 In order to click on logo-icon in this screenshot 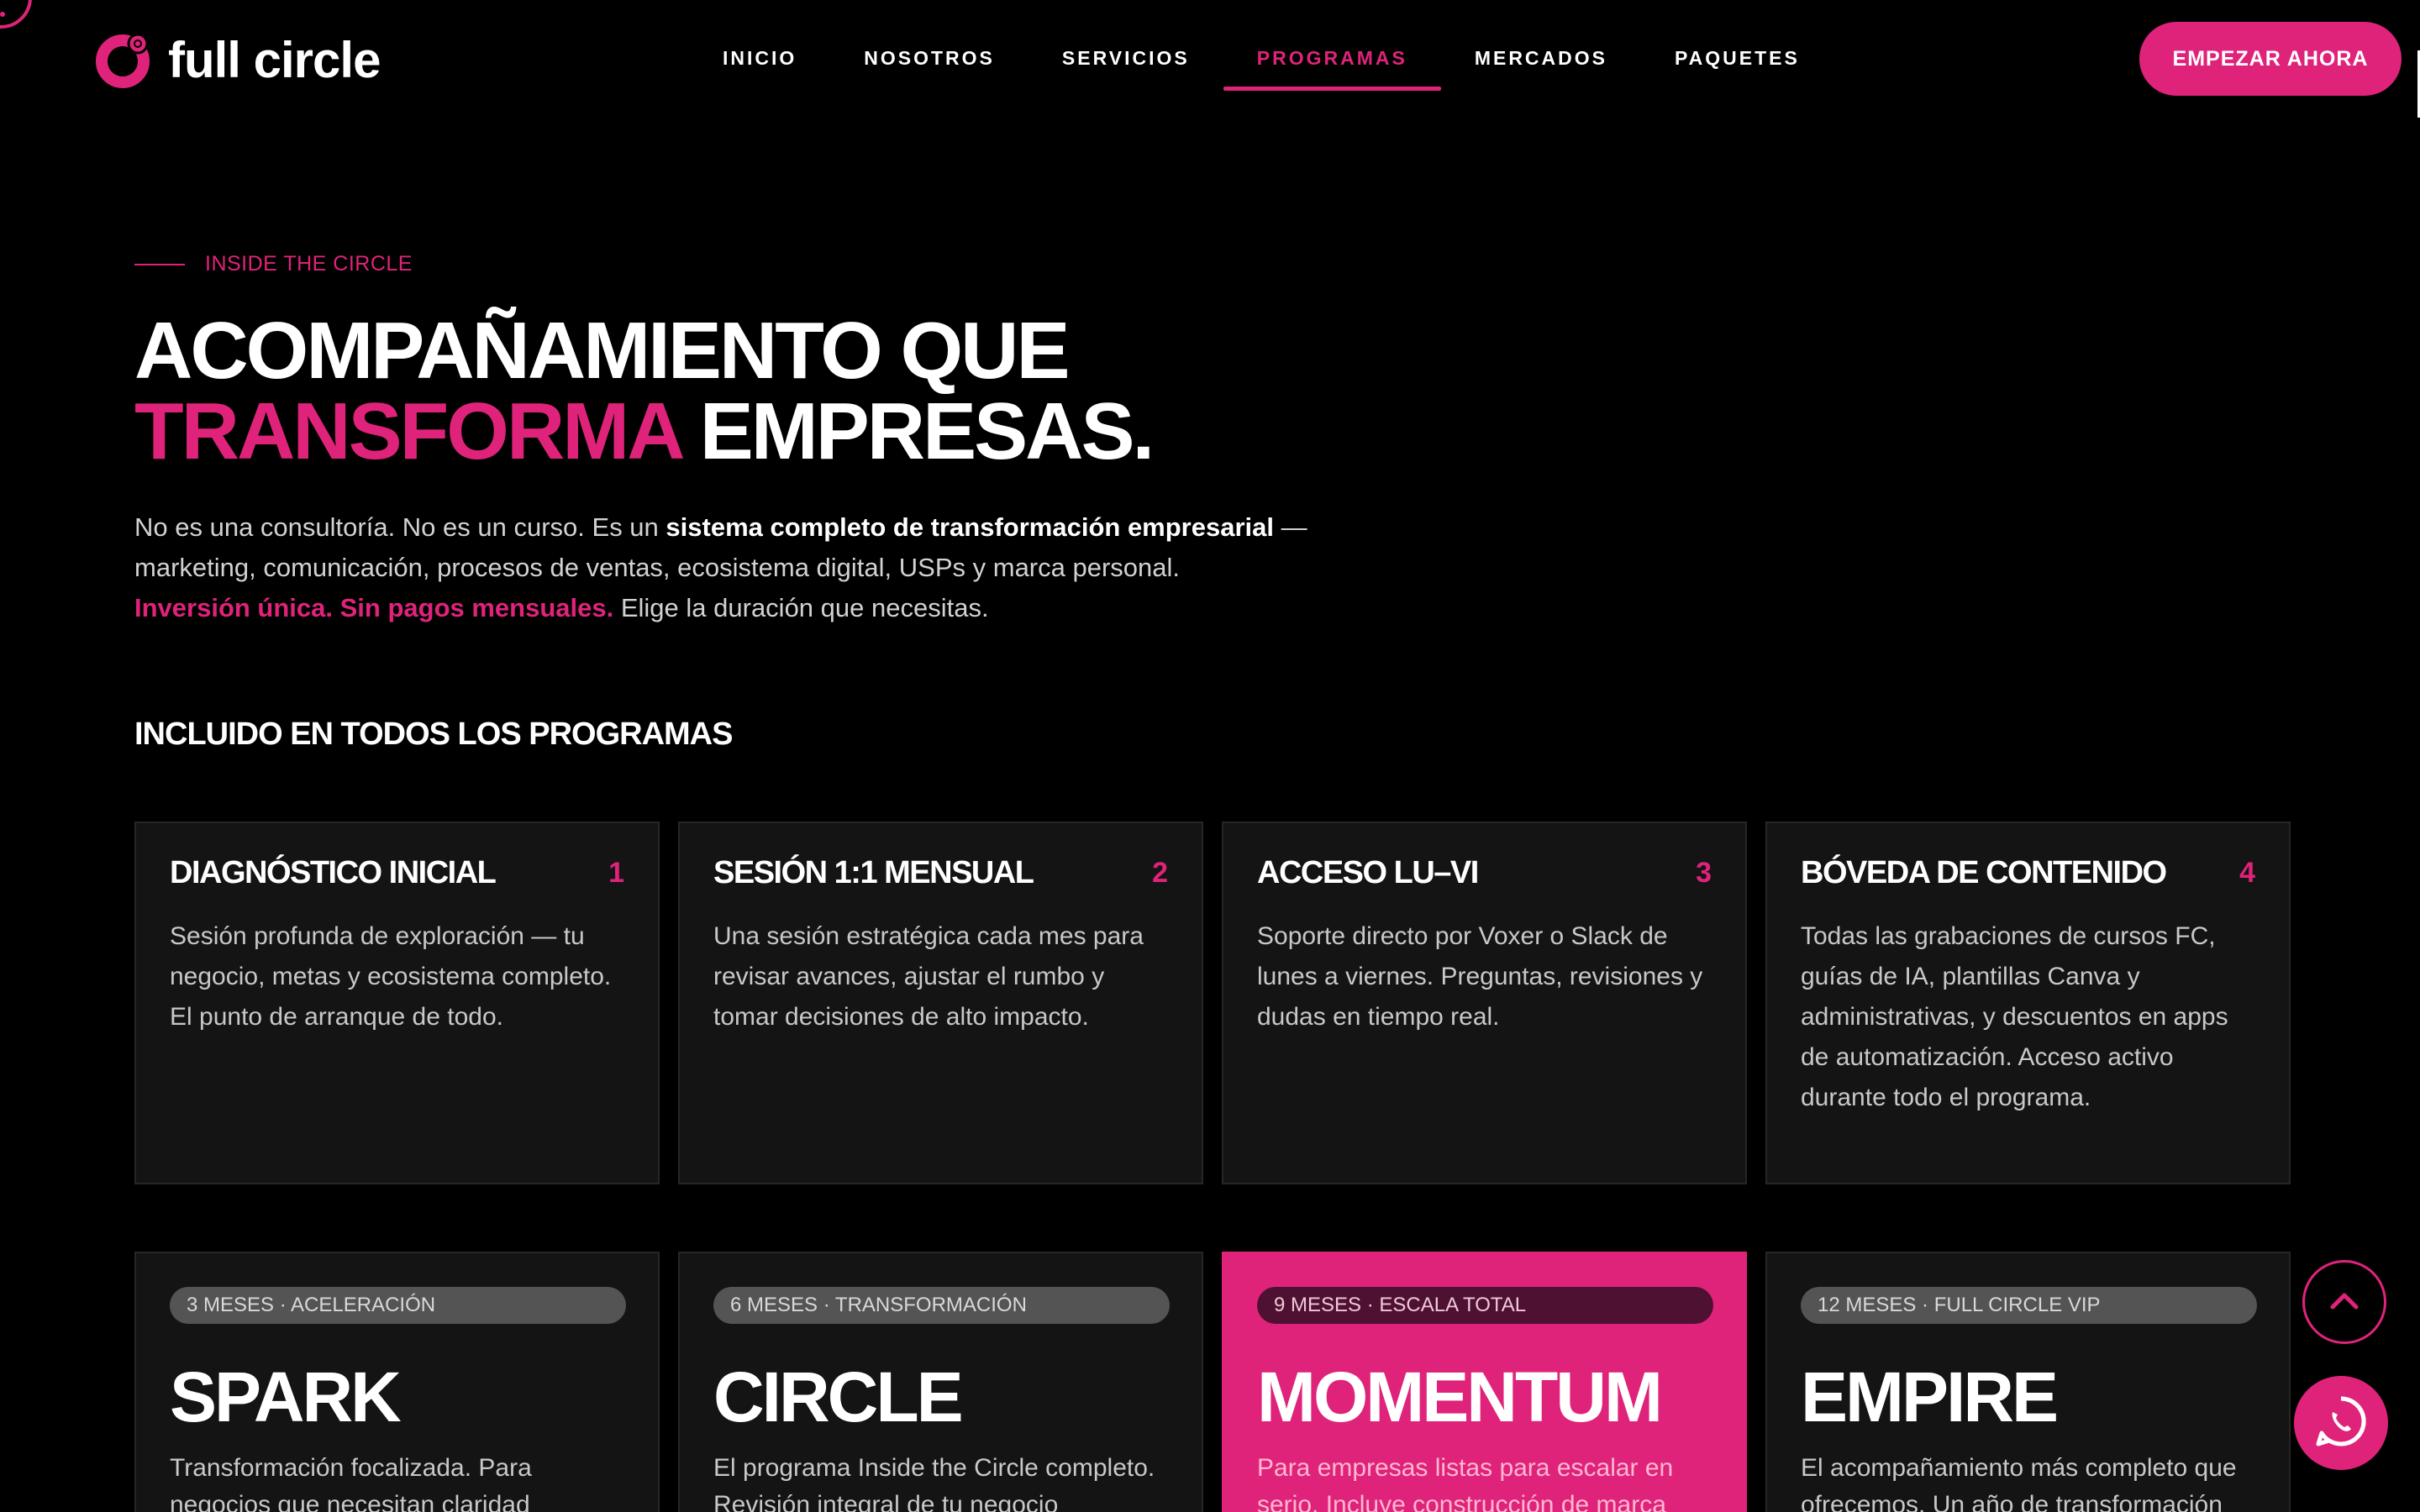, I will do `click(124, 59)`.